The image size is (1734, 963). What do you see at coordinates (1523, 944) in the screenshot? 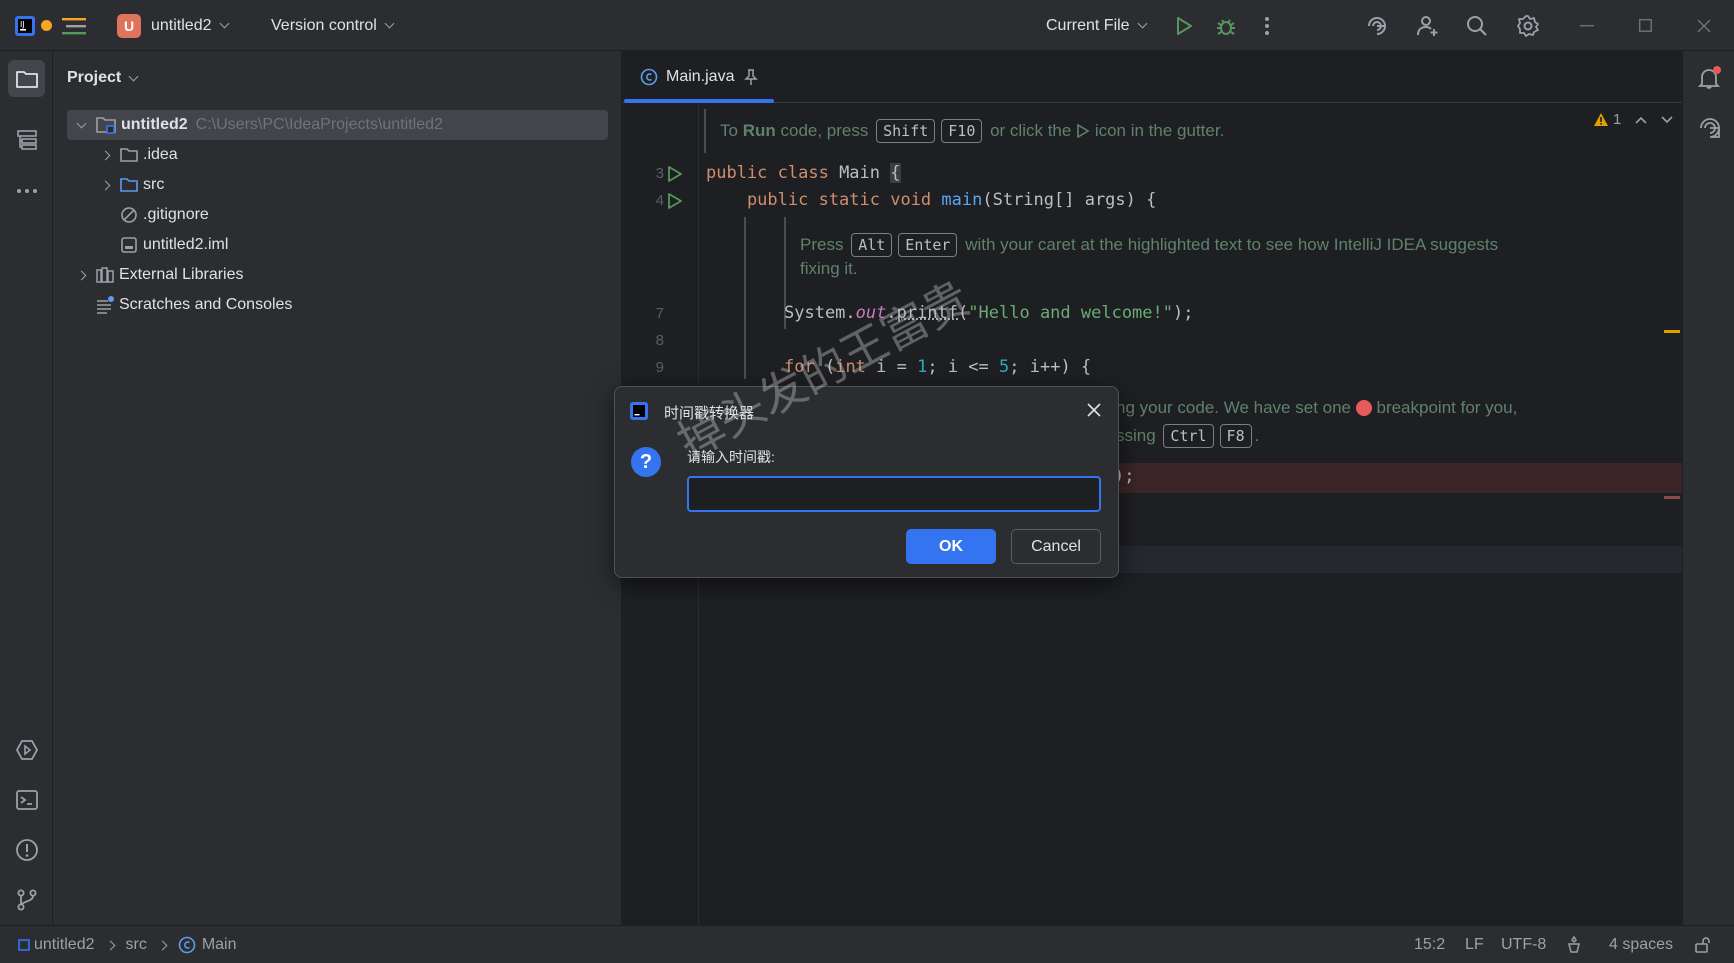
I see `file-encoding: UTF-8` at bounding box center [1523, 944].